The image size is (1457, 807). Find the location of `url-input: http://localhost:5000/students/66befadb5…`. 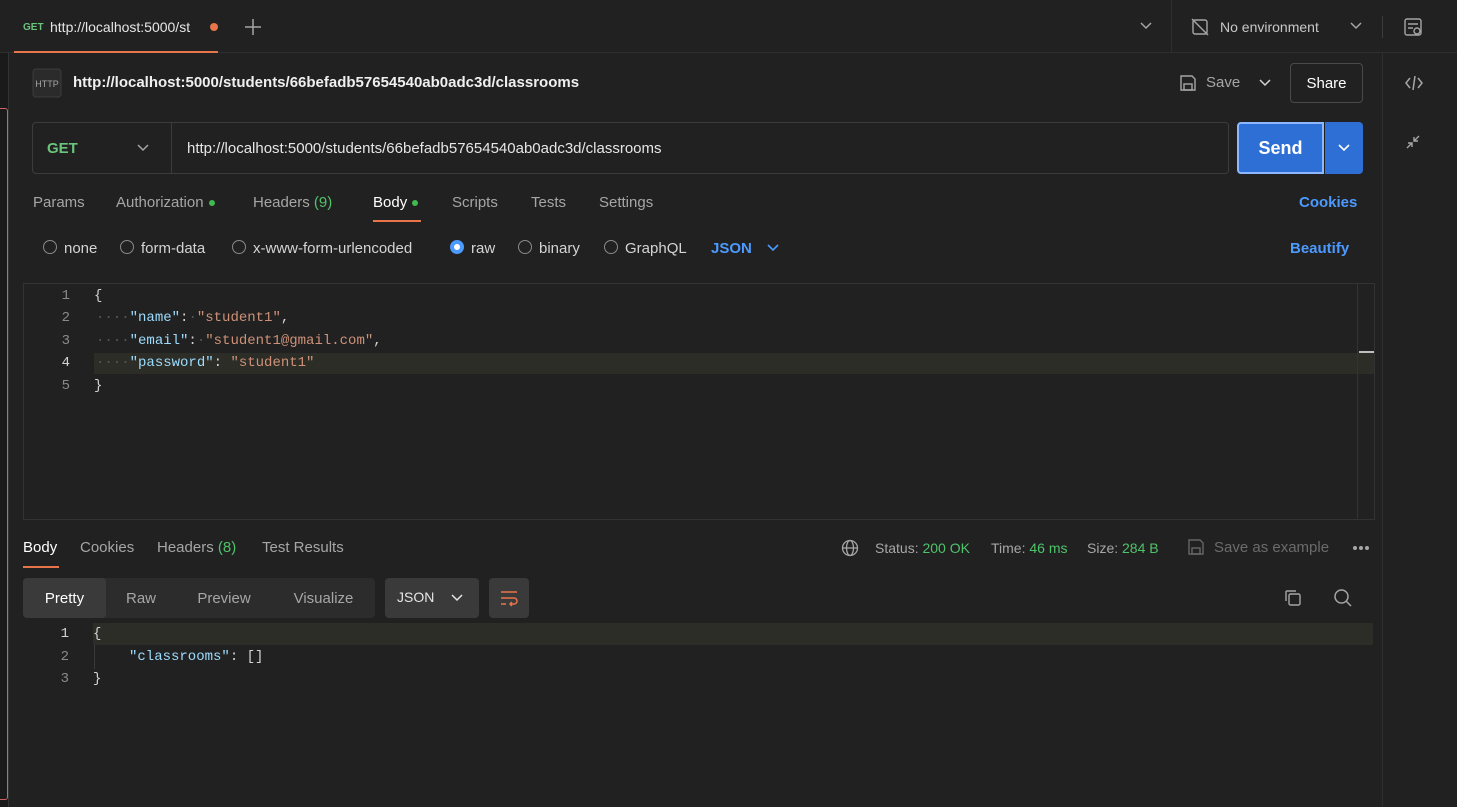

url-input: http://localhost:5000/students/66befadb5… is located at coordinates (424, 148).